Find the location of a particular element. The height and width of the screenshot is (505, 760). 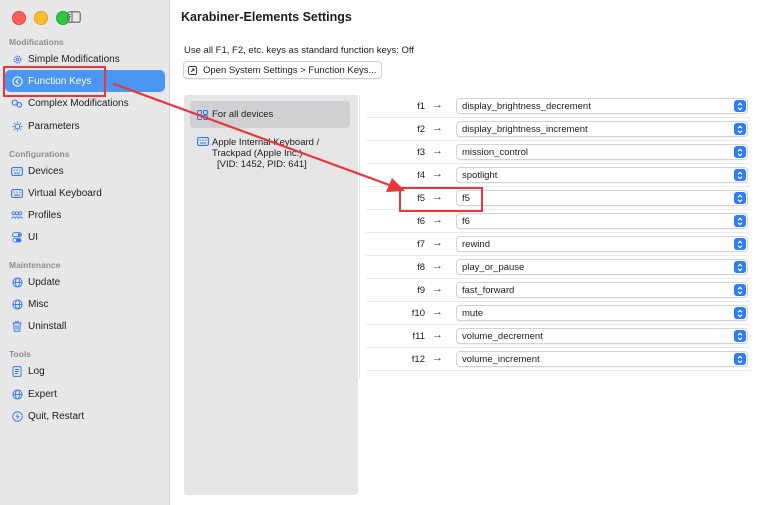

function-key-label: f6 is located at coordinates (421, 221).